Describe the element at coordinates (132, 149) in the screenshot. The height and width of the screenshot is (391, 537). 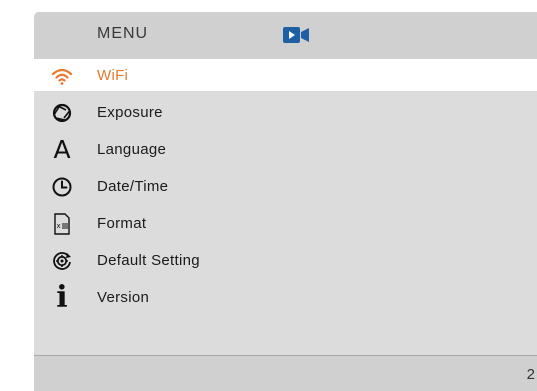
I see `menu-item-label: Language` at that location.